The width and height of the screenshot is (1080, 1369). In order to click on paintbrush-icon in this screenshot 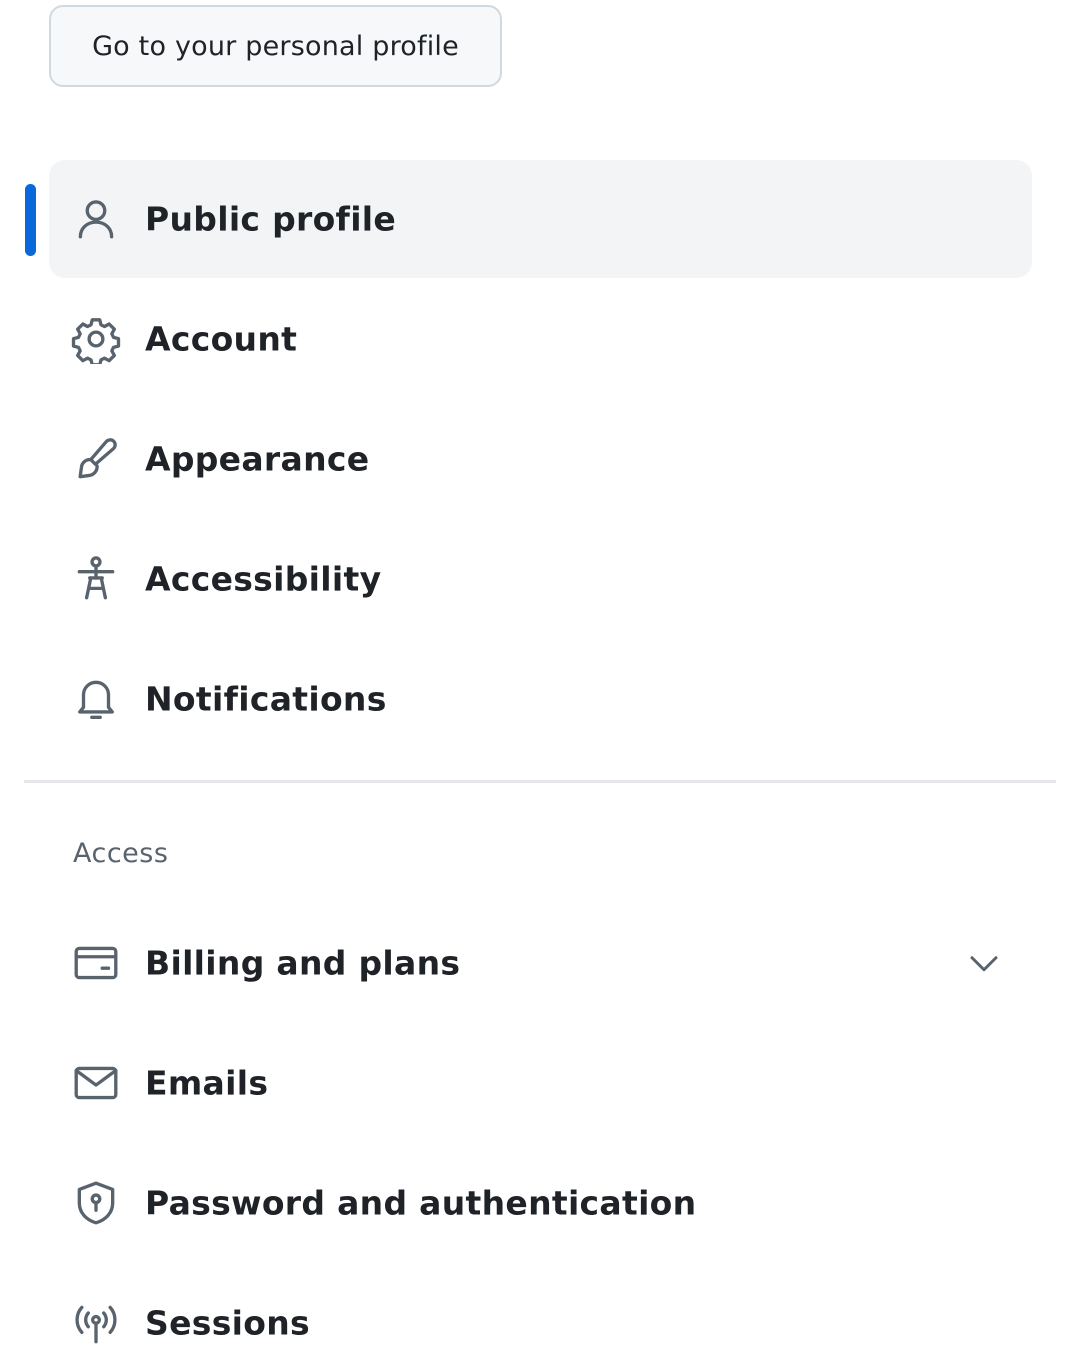, I will do `click(96, 459)`.